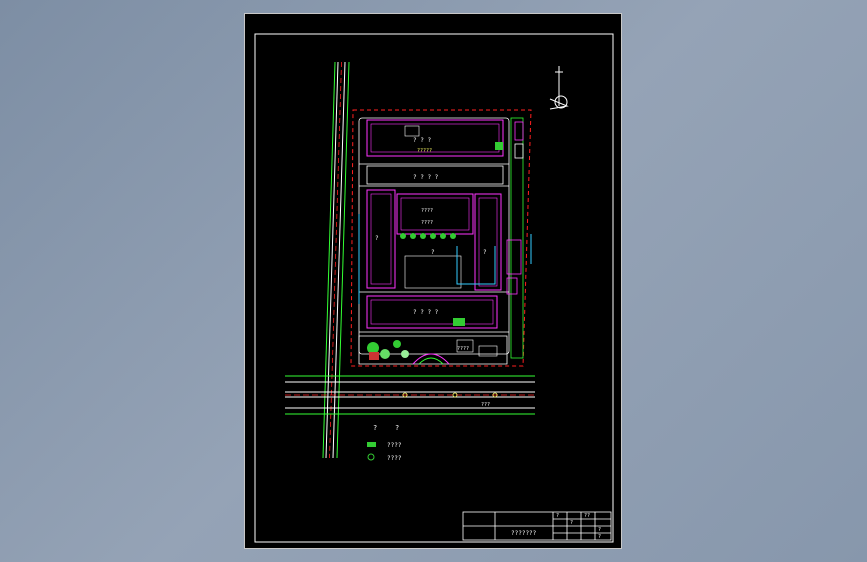 This screenshot has width=867, height=562. I want to click on block-a-label: ? ? ?, so click(422, 140).